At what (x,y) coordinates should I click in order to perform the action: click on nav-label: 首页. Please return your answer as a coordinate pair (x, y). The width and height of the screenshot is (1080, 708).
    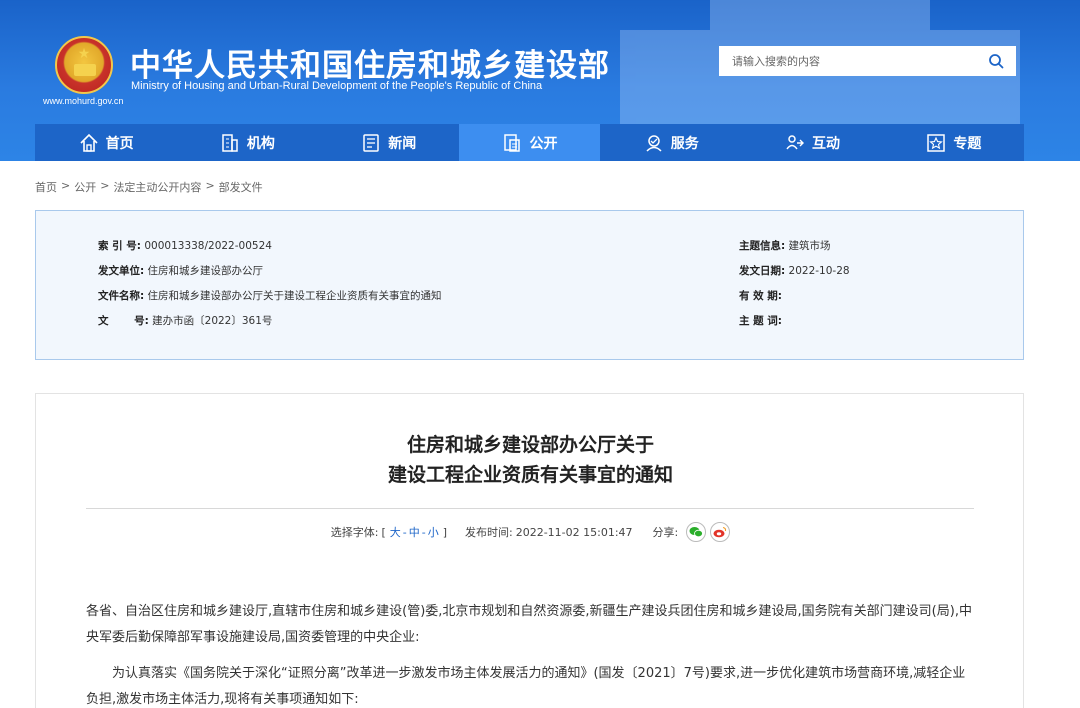
    Looking at the image, I should click on (119, 143).